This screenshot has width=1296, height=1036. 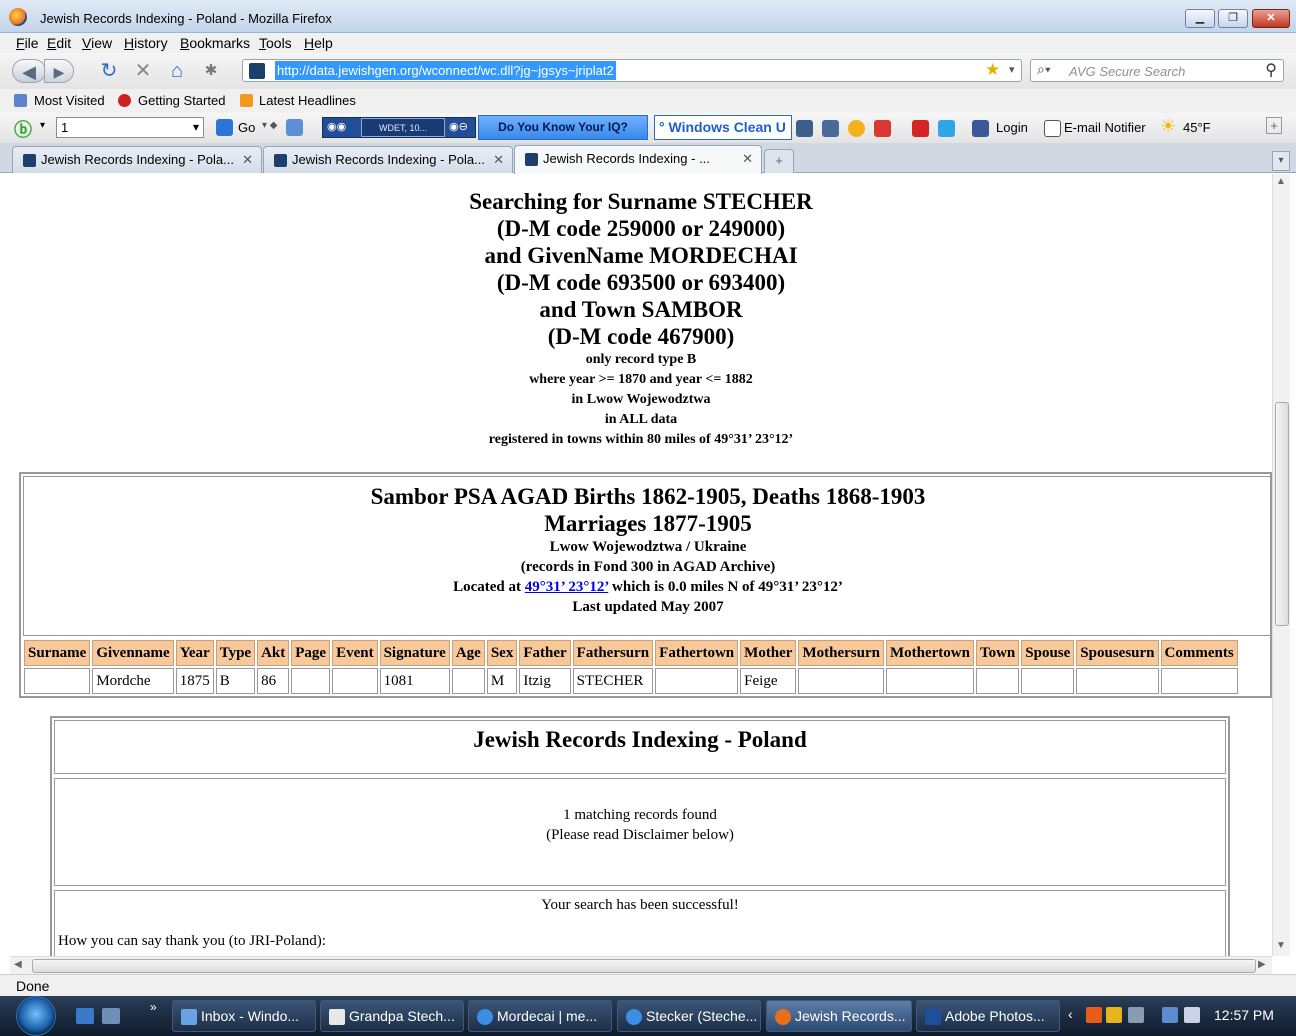 I want to click on stop-icon: ✕, so click(x=143, y=71).